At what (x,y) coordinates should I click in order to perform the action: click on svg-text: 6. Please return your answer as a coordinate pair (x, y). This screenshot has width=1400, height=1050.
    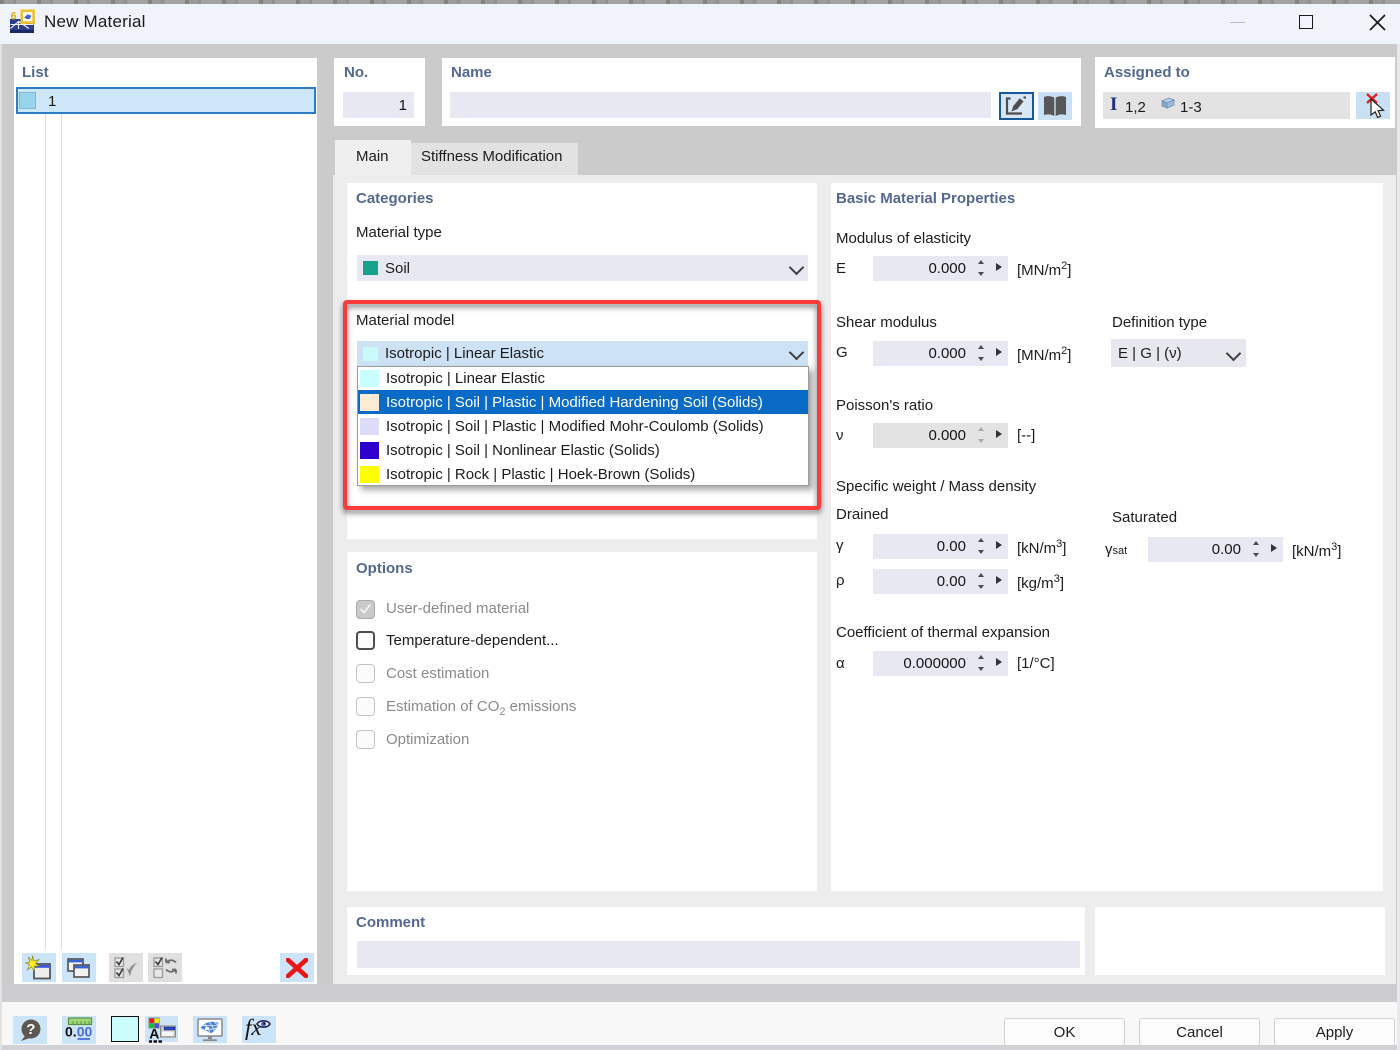
    Looking at the image, I should click on (14, 17).